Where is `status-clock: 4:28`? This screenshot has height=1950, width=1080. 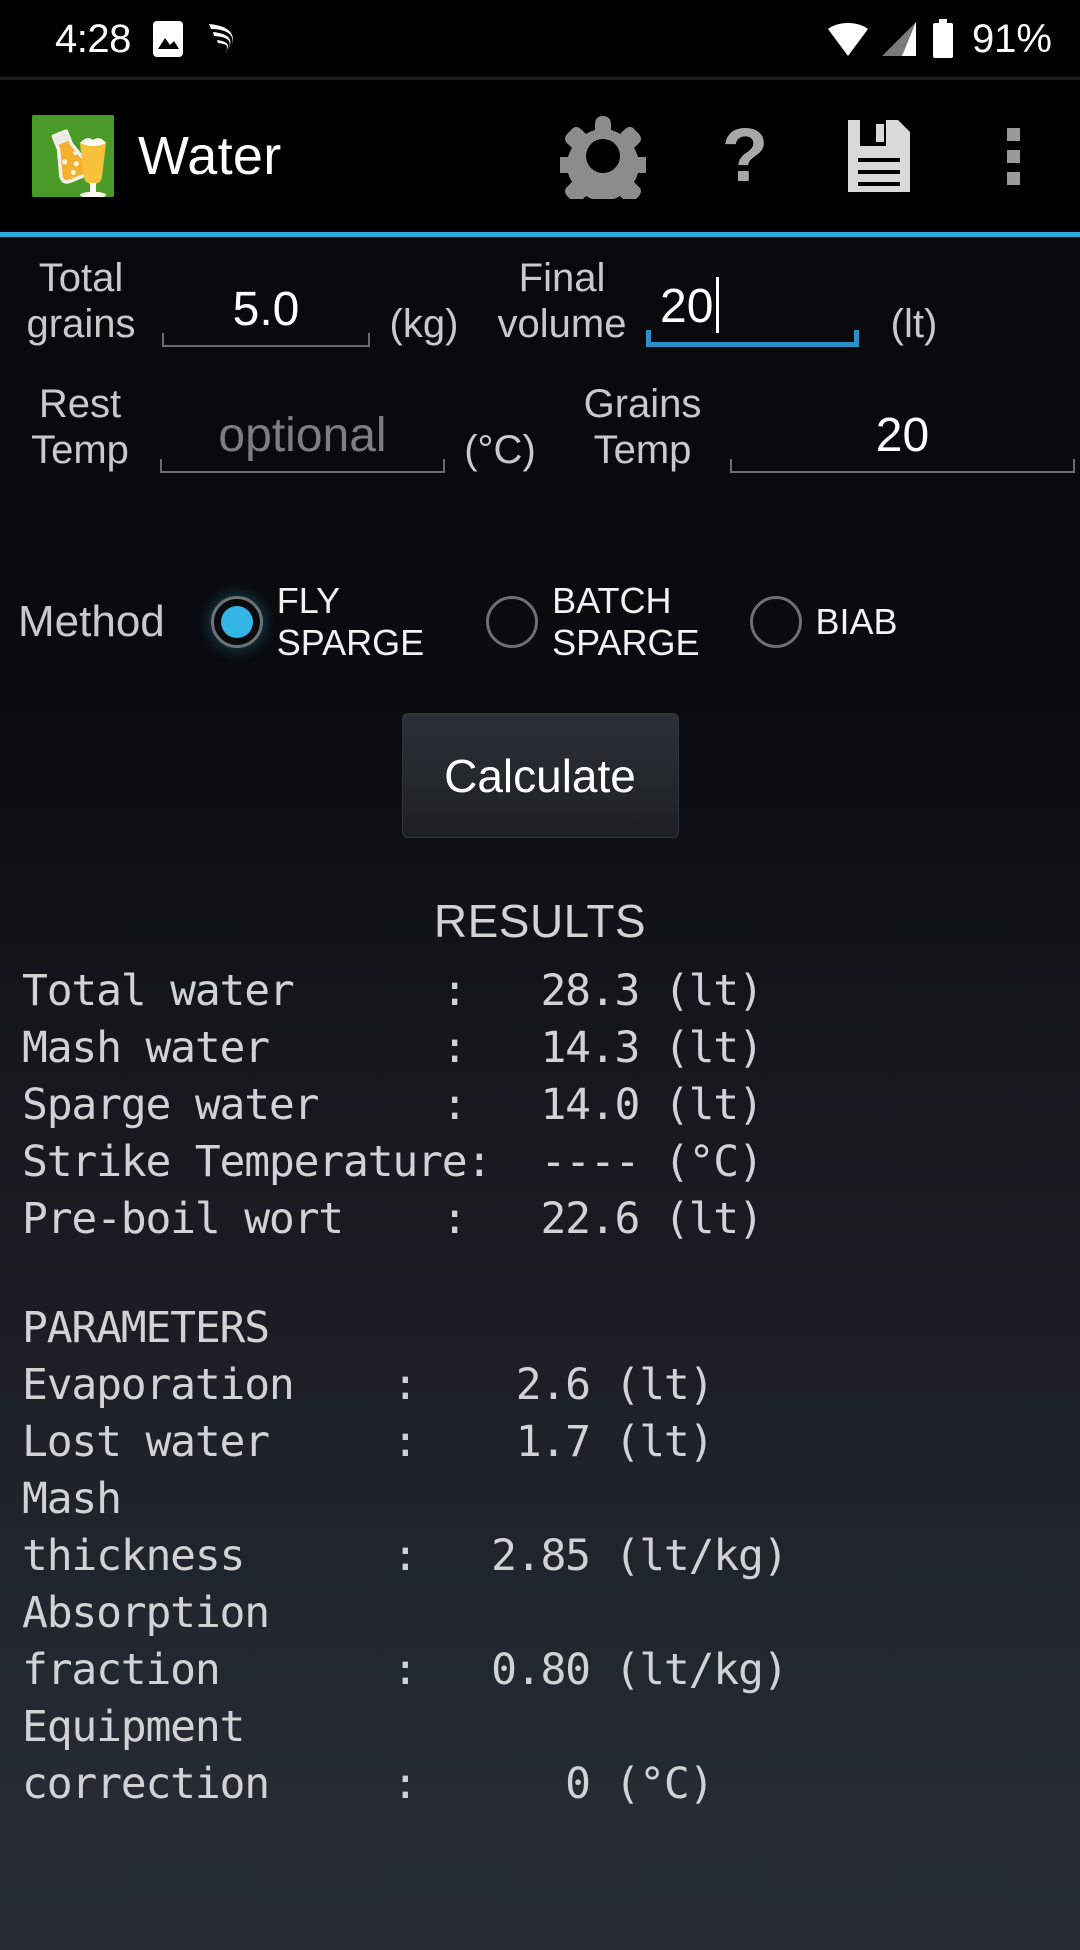 status-clock: 4:28 is located at coordinates (93, 38).